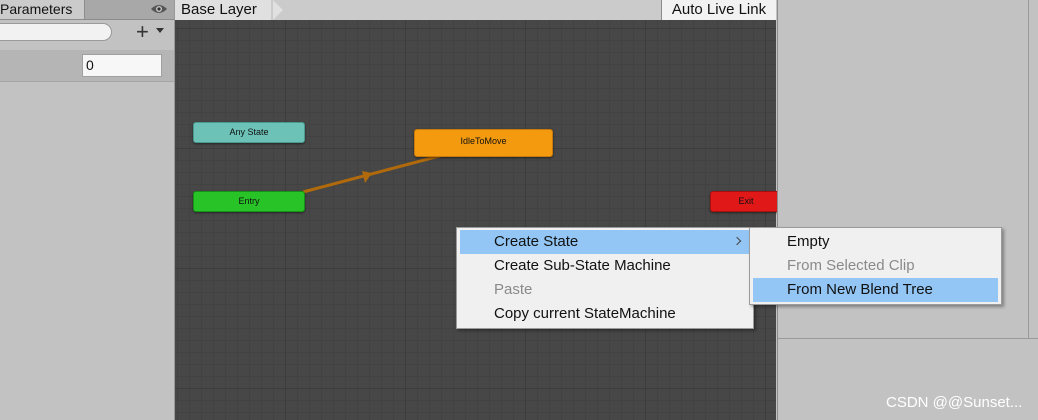  What do you see at coordinates (142, 32) in the screenshot?
I see `add-parameter-icon: +` at bounding box center [142, 32].